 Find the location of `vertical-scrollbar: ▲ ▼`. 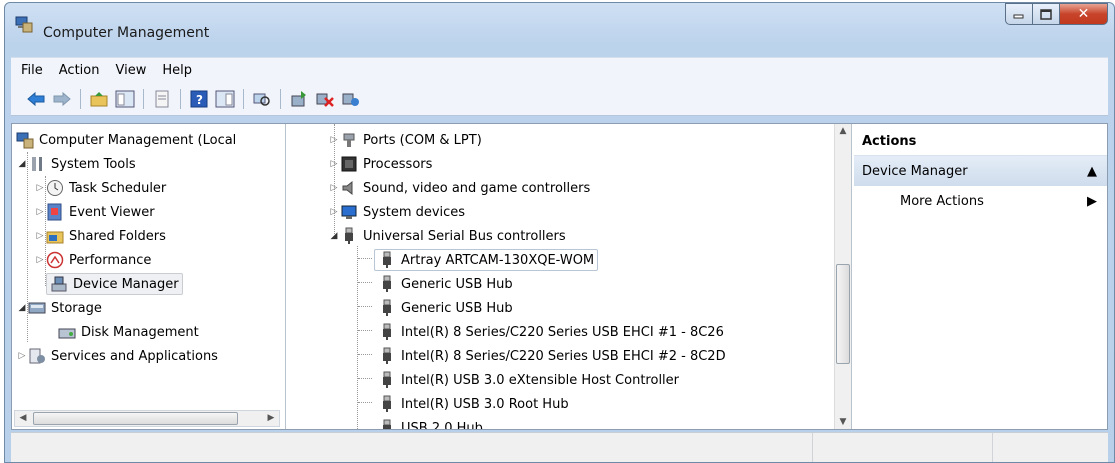

vertical-scrollbar: ▲ ▼ is located at coordinates (842, 276).